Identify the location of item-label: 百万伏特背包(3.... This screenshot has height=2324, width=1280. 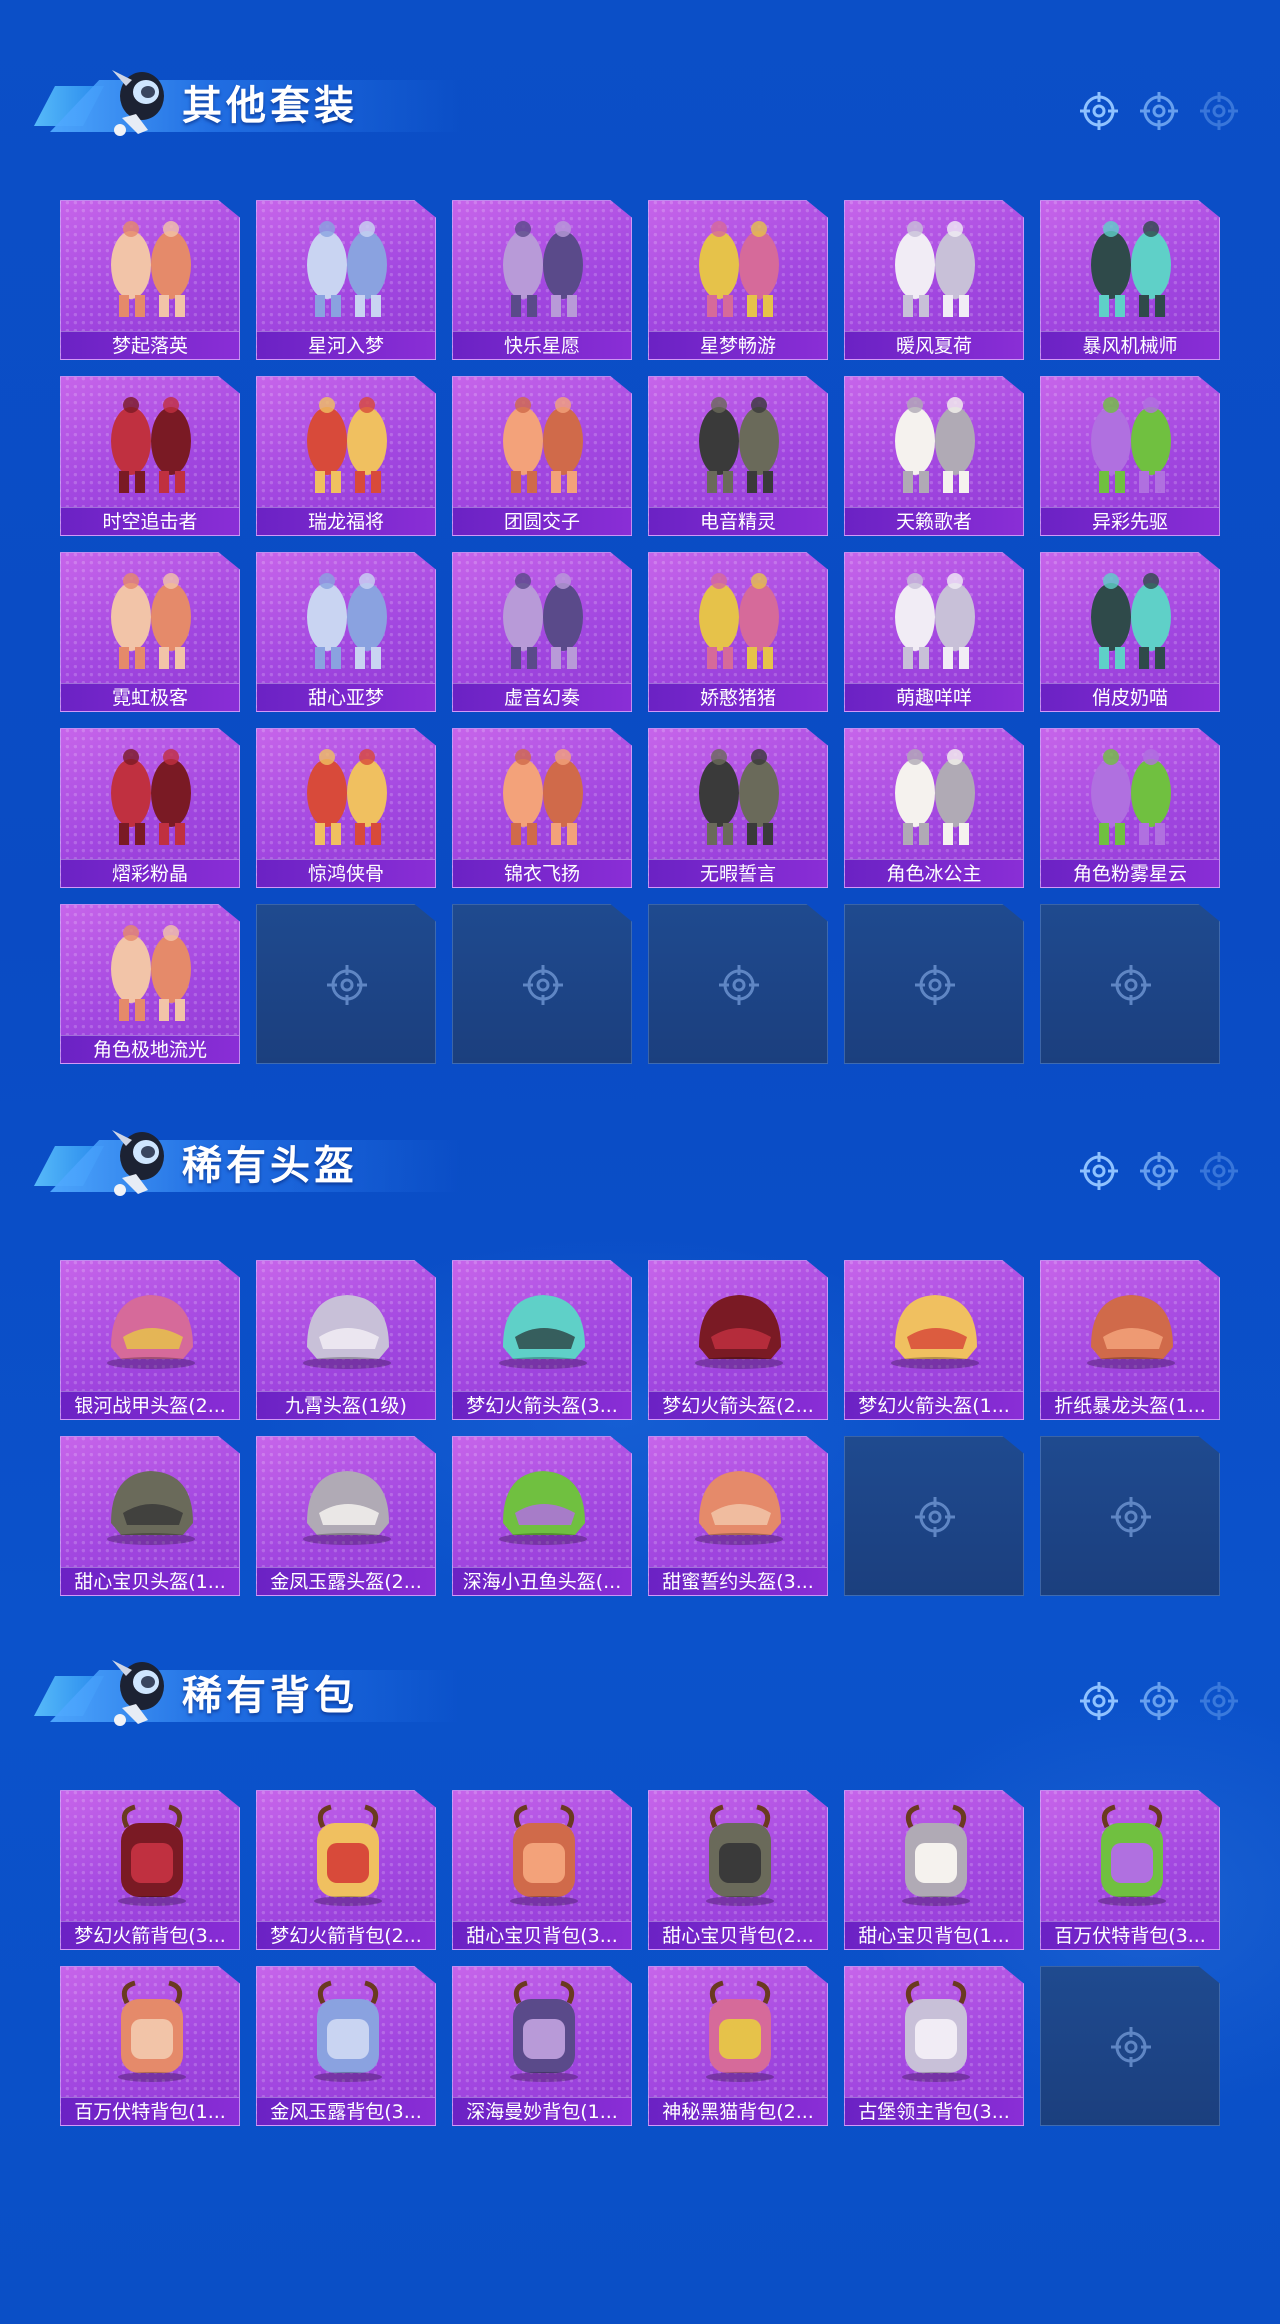
(1130, 1935).